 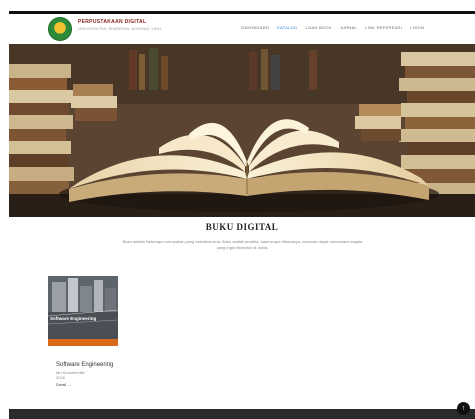 What do you see at coordinates (417, 27) in the screenshot?
I see `nav-item-login: LOGIN` at bounding box center [417, 27].